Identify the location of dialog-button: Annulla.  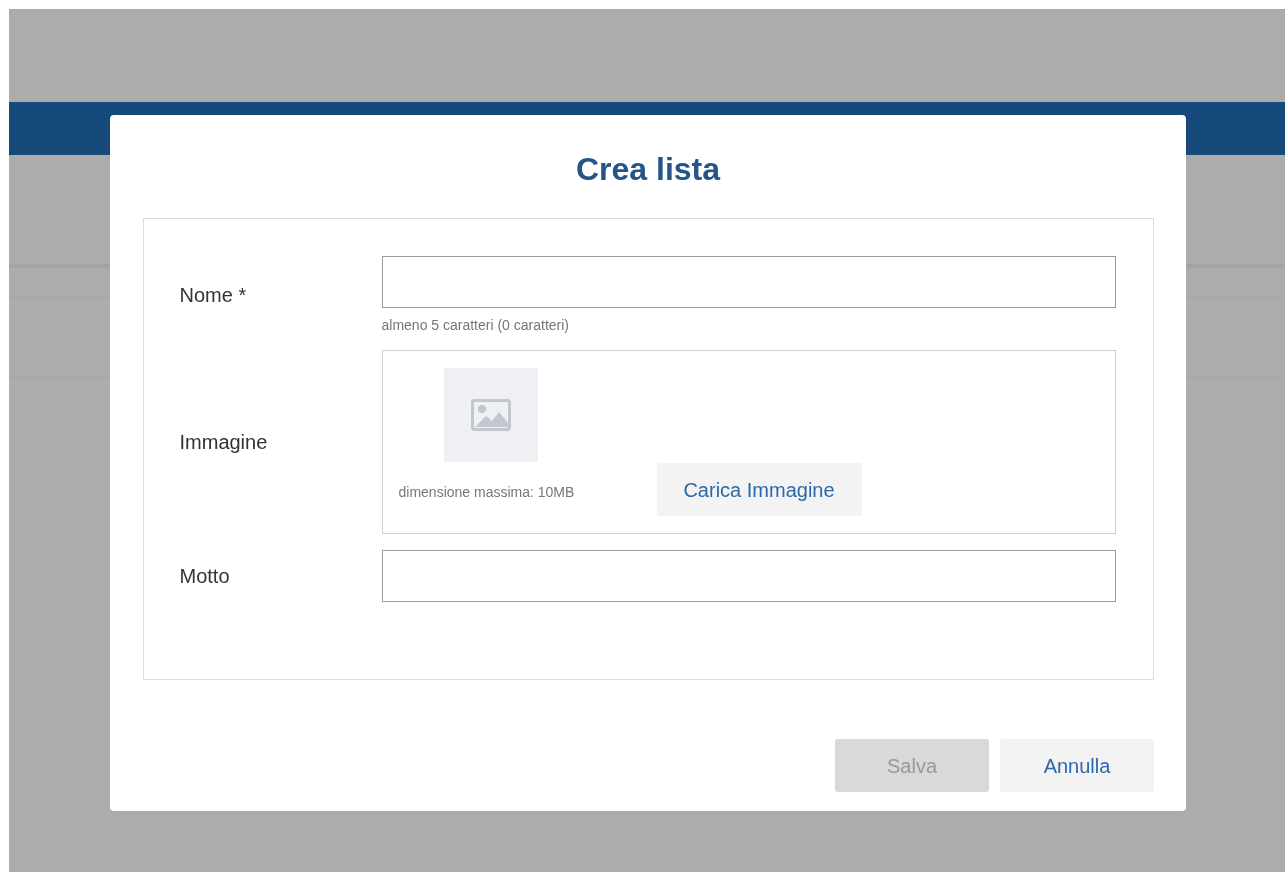
(1077, 765).